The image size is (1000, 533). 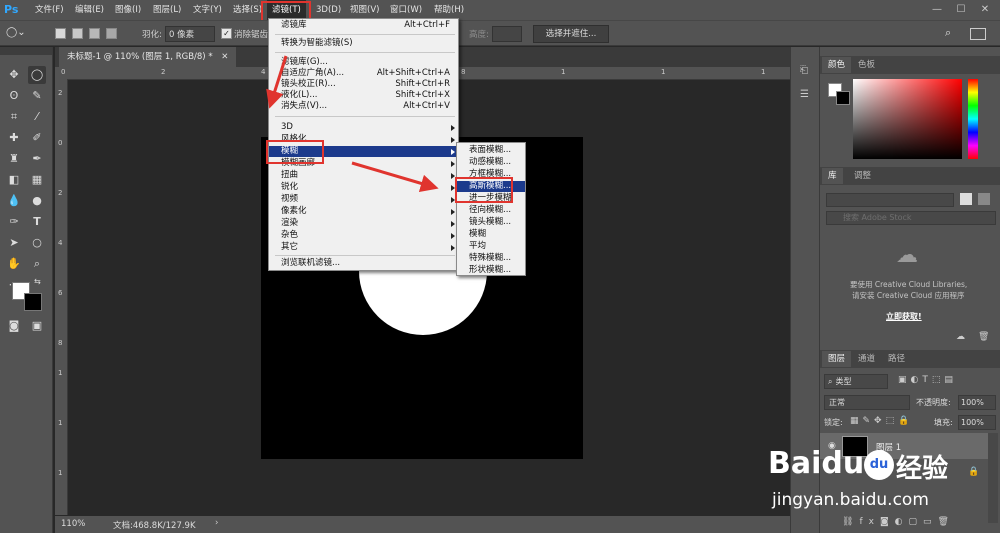 What do you see at coordinates (832, 176) in the screenshot?
I see `tab-libraries: 库` at bounding box center [832, 176].